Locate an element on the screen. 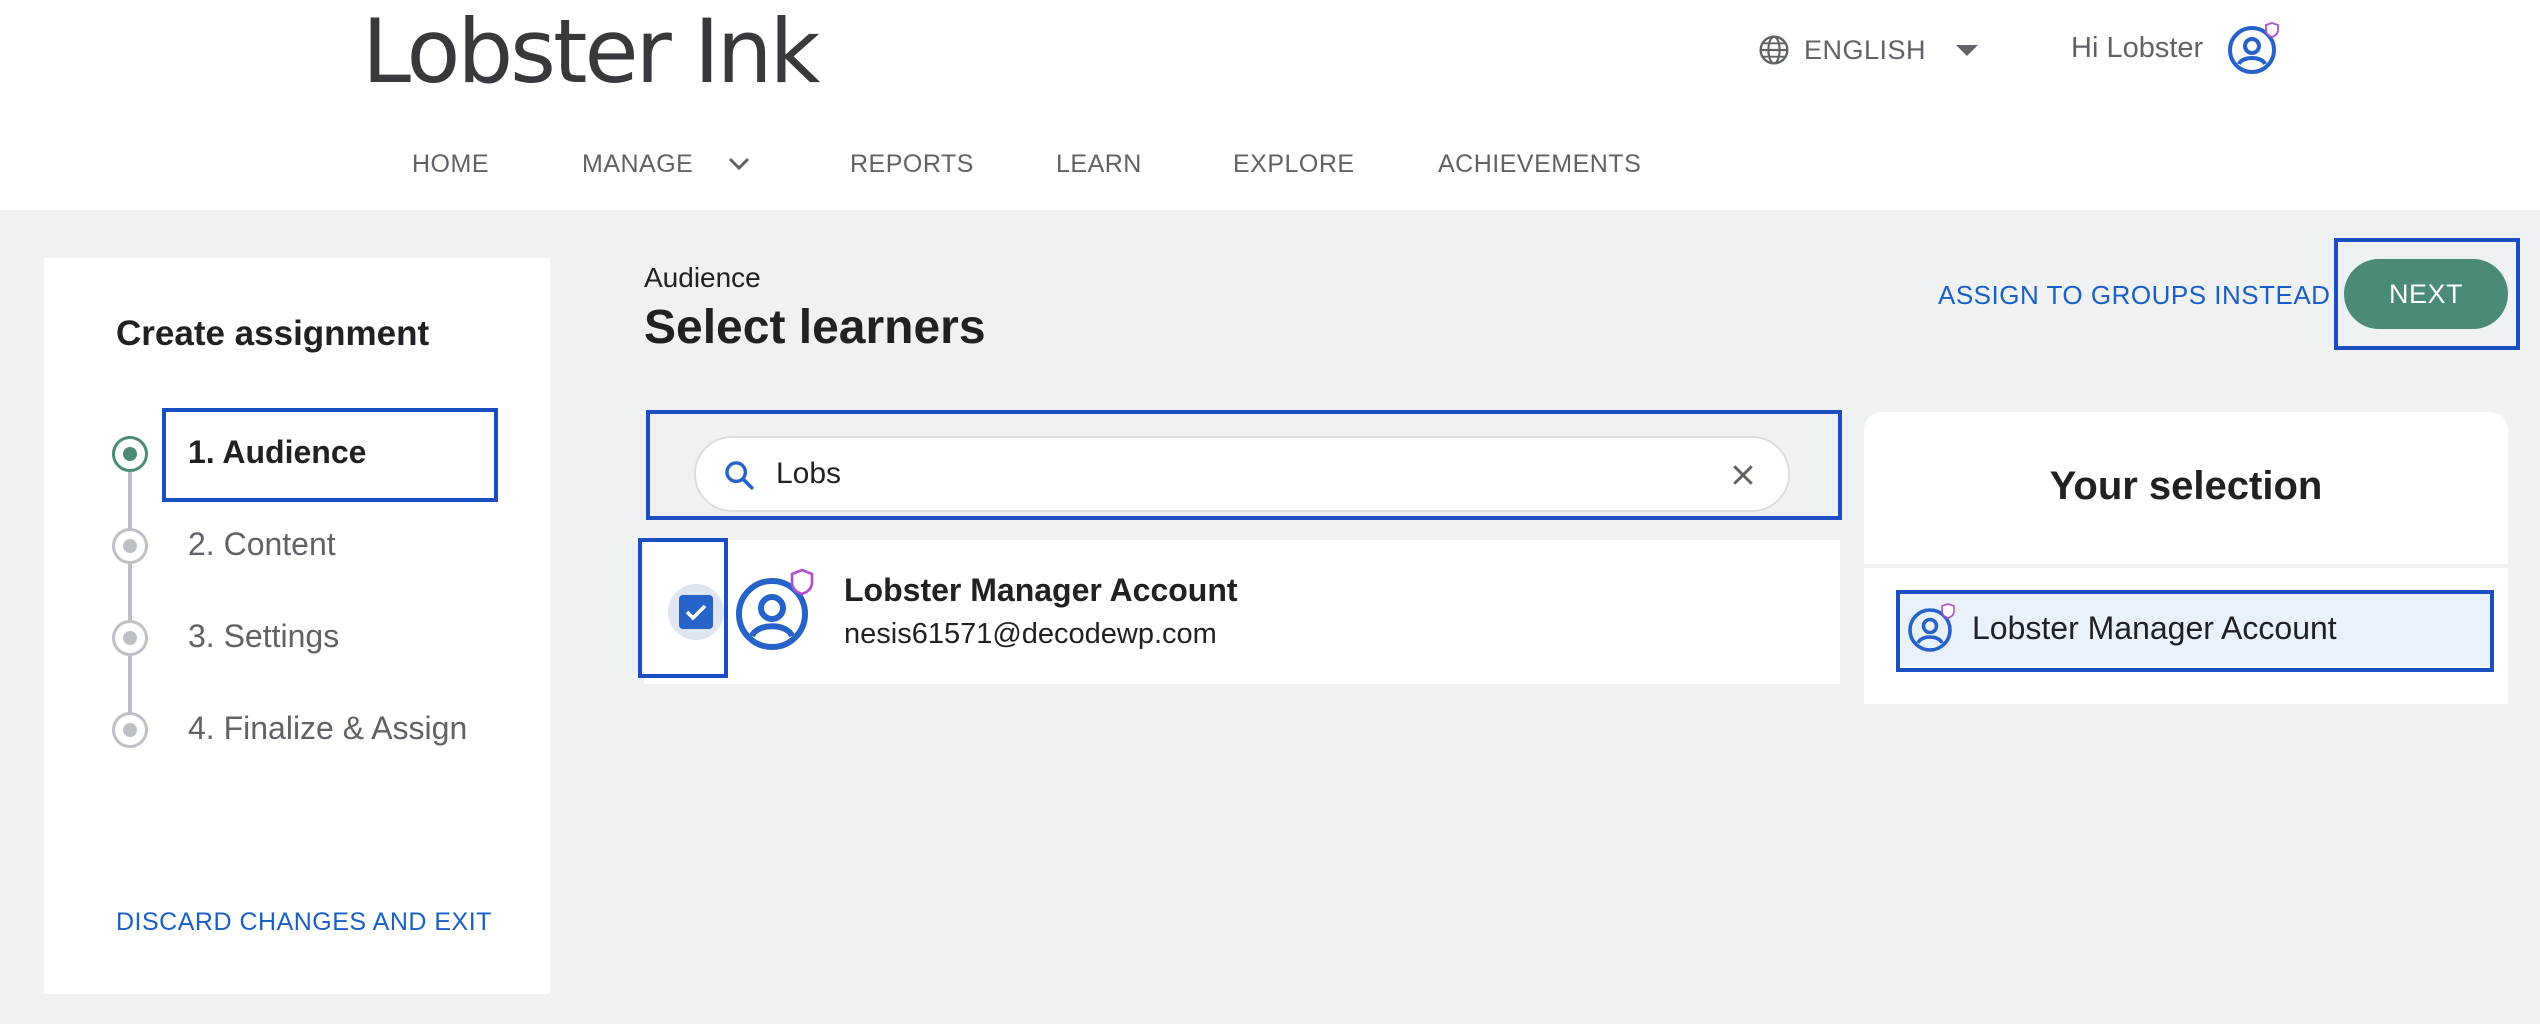 The height and width of the screenshot is (1024, 2540). breadcrumb: Audience is located at coordinates (702, 277).